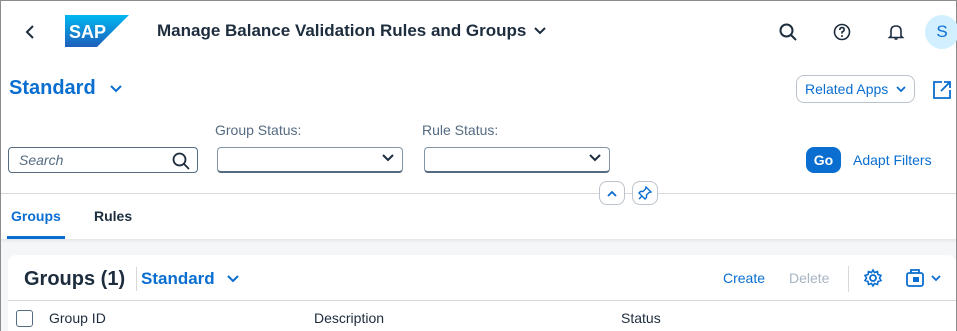  I want to click on search-input, so click(94, 160).